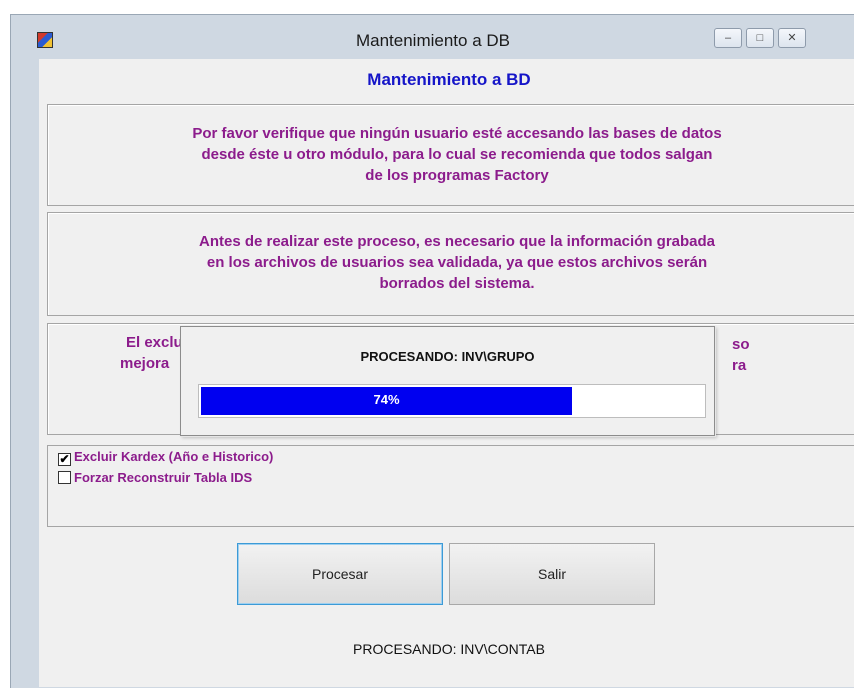  Describe the element at coordinates (386, 399) in the screenshot. I see `progress-percent: 74%` at that location.